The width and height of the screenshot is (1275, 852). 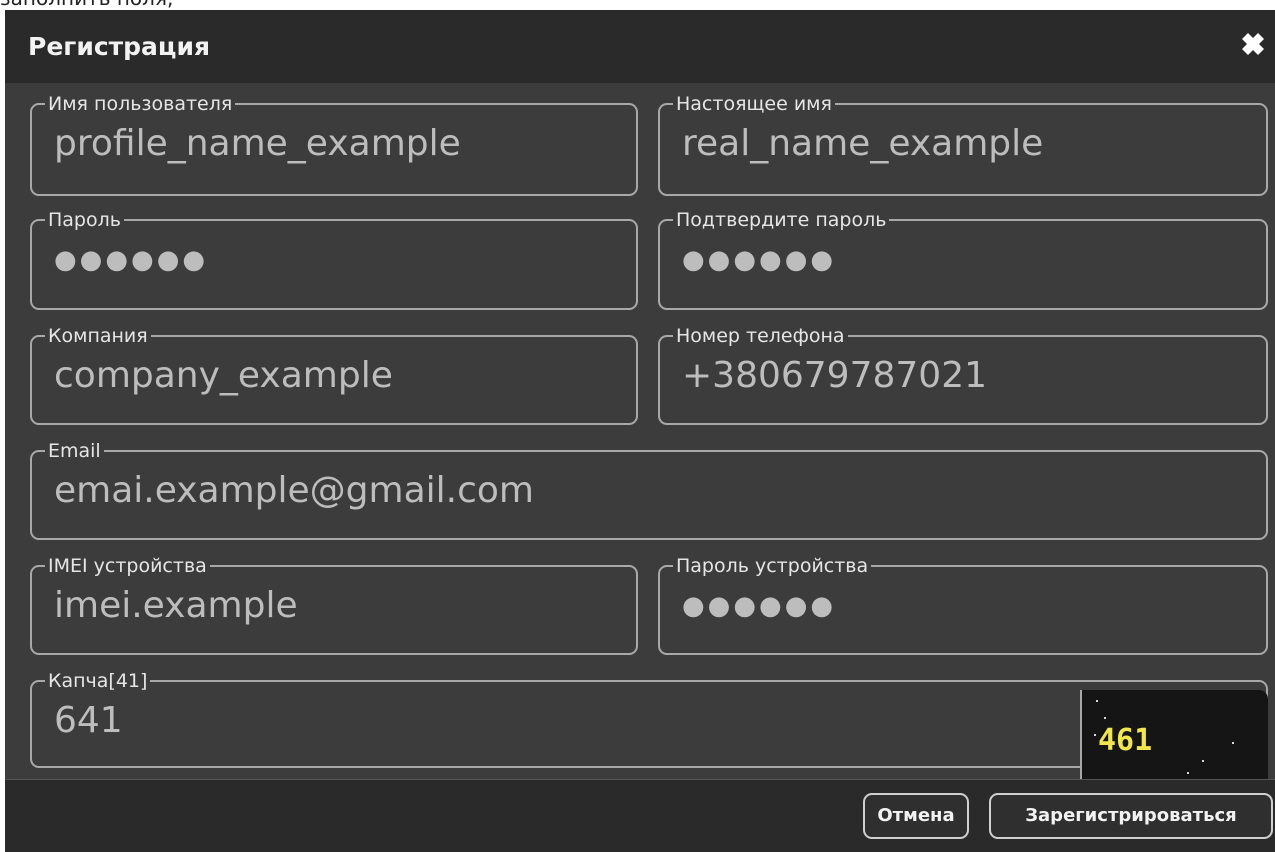 What do you see at coordinates (760, 336) in the screenshot?
I see `phone-label: Номер телефона` at bounding box center [760, 336].